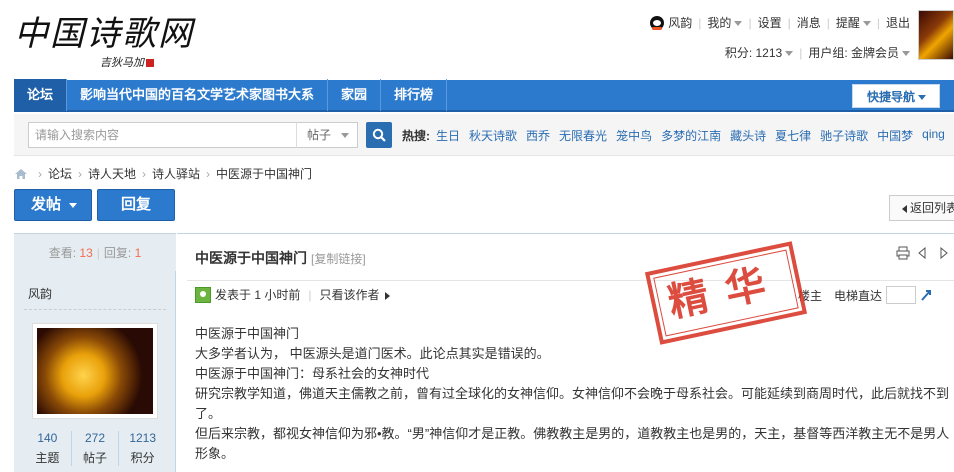 The image size is (954, 472). Describe the element at coordinates (936, 35) in the screenshot. I see `user-avatar` at that location.